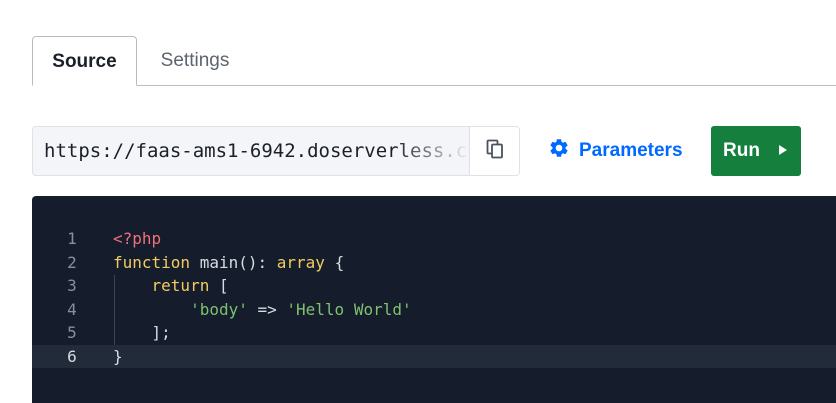 The width and height of the screenshot is (836, 403). Describe the element at coordinates (334, 262) in the screenshot. I see `code-token: {` at that location.